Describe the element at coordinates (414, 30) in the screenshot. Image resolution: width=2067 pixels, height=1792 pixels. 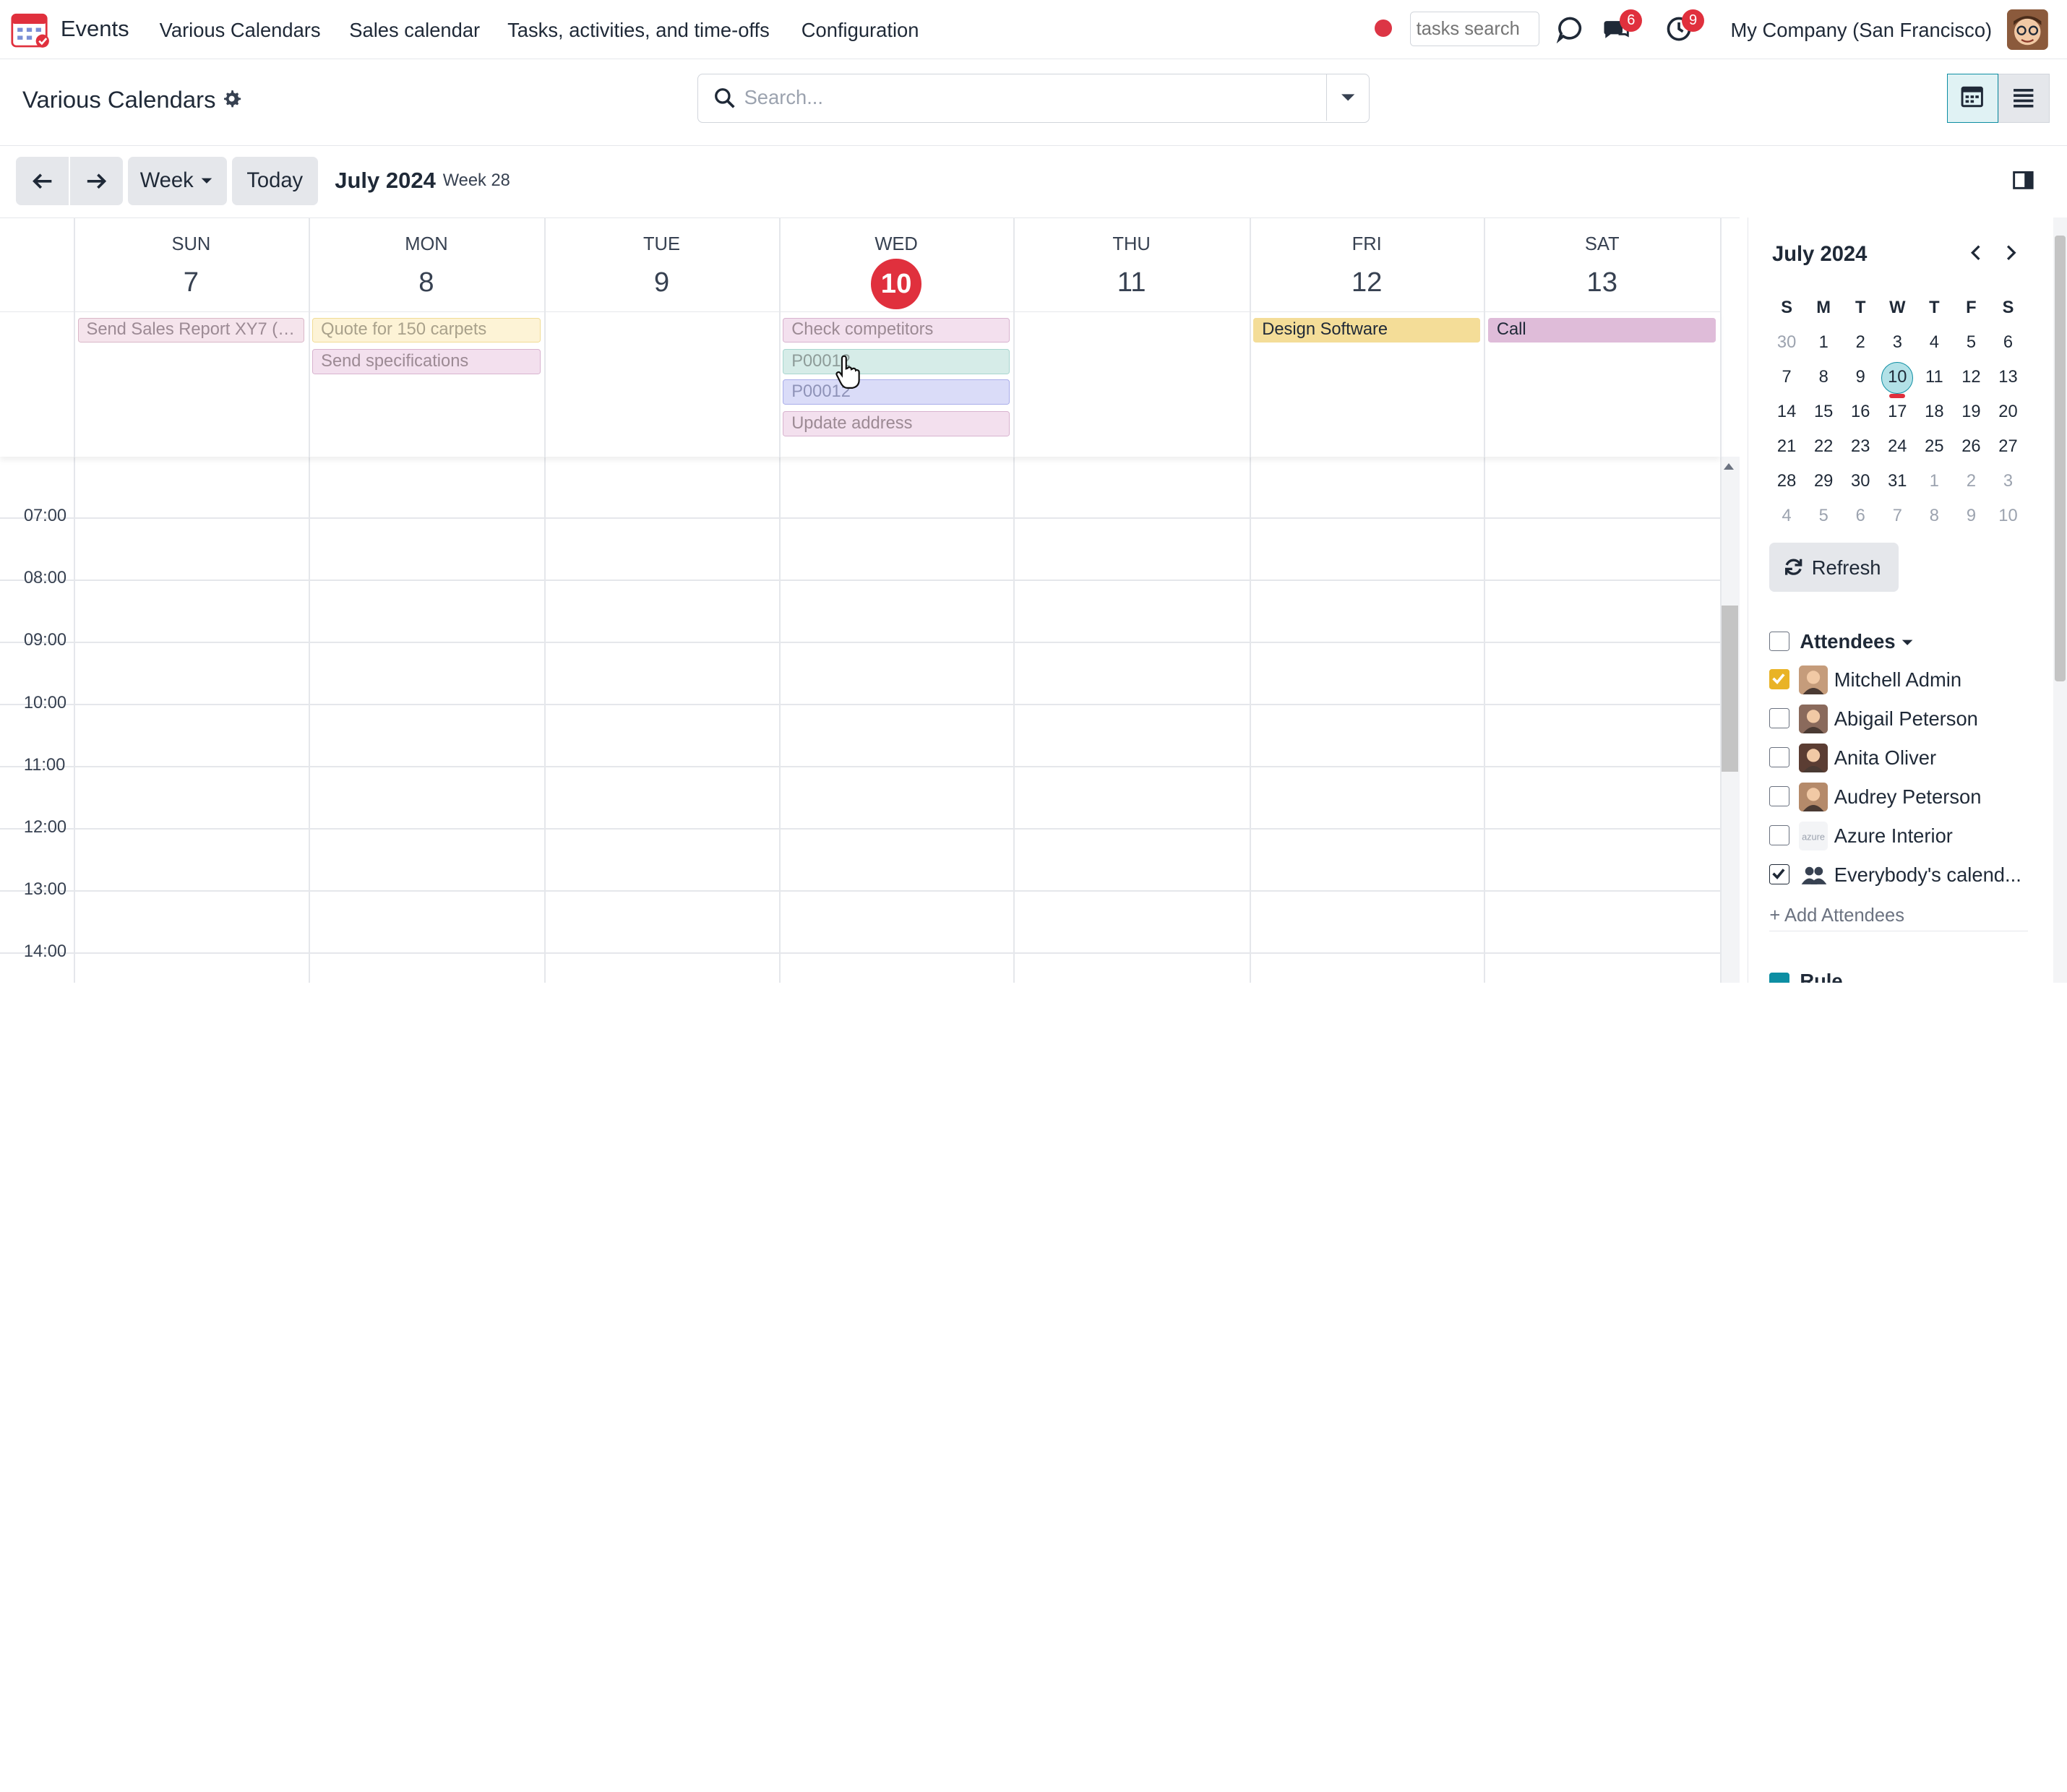
I see `menu-sales-calendar: Sales calendar` at that location.